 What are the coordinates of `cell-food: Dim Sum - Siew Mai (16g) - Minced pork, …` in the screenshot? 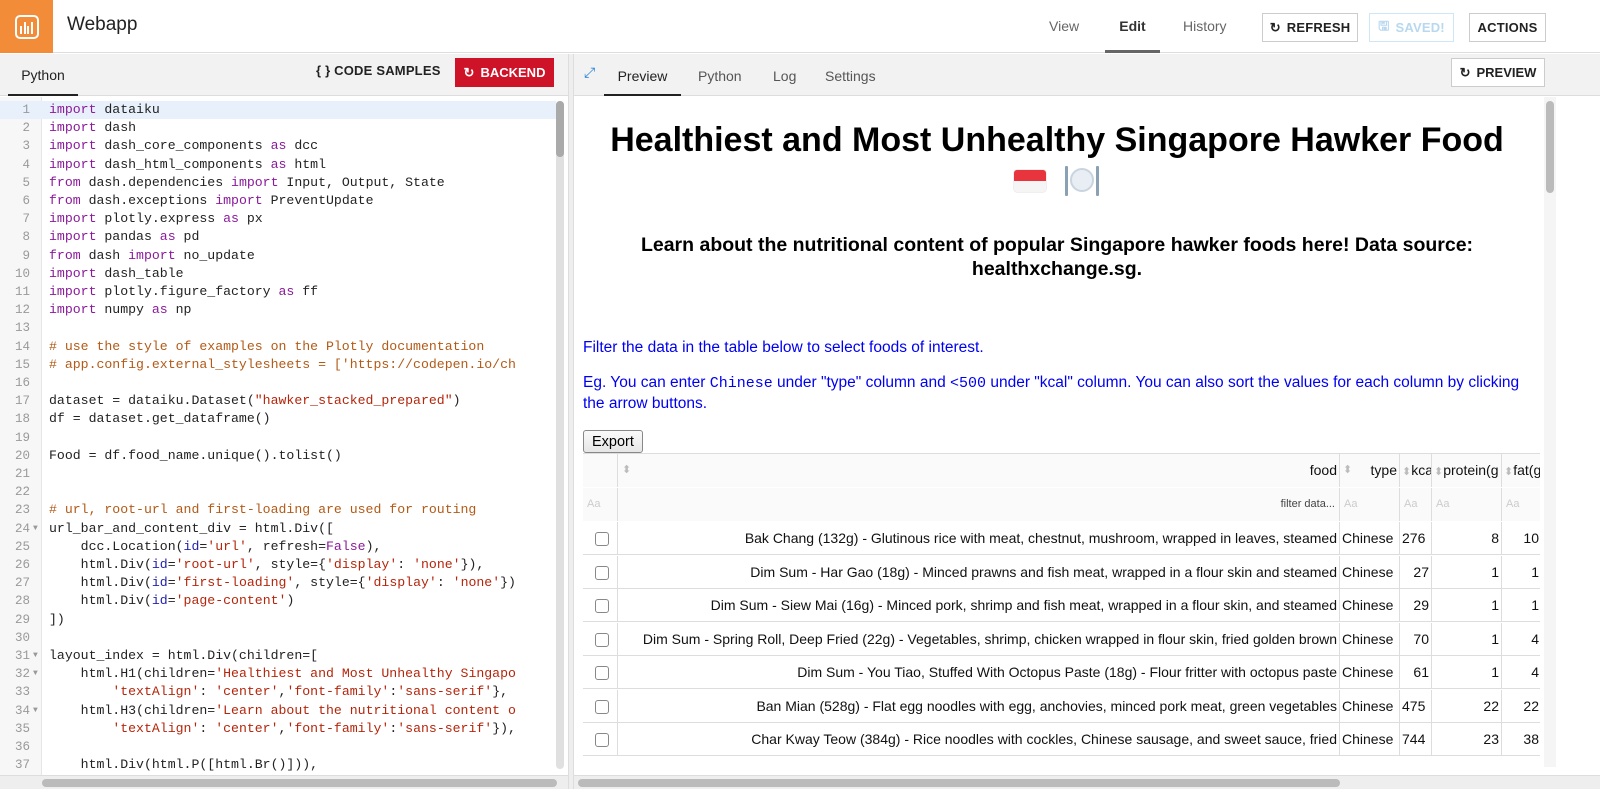 It's located at (979, 605).